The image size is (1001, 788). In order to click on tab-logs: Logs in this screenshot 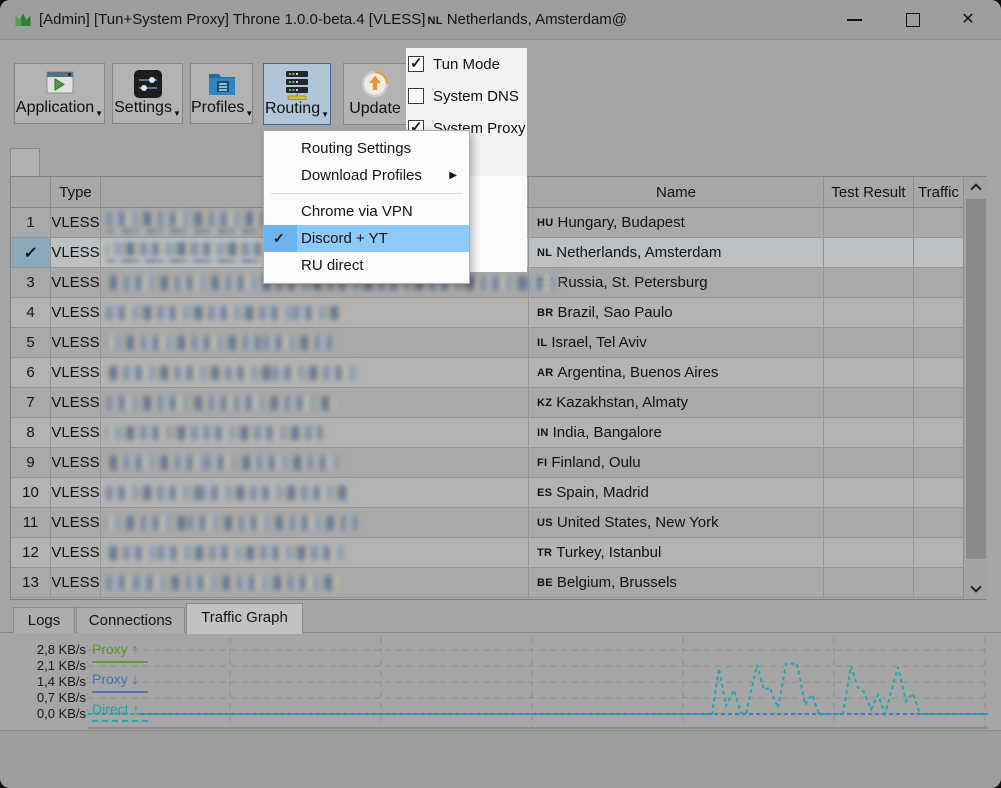, I will do `click(44, 620)`.